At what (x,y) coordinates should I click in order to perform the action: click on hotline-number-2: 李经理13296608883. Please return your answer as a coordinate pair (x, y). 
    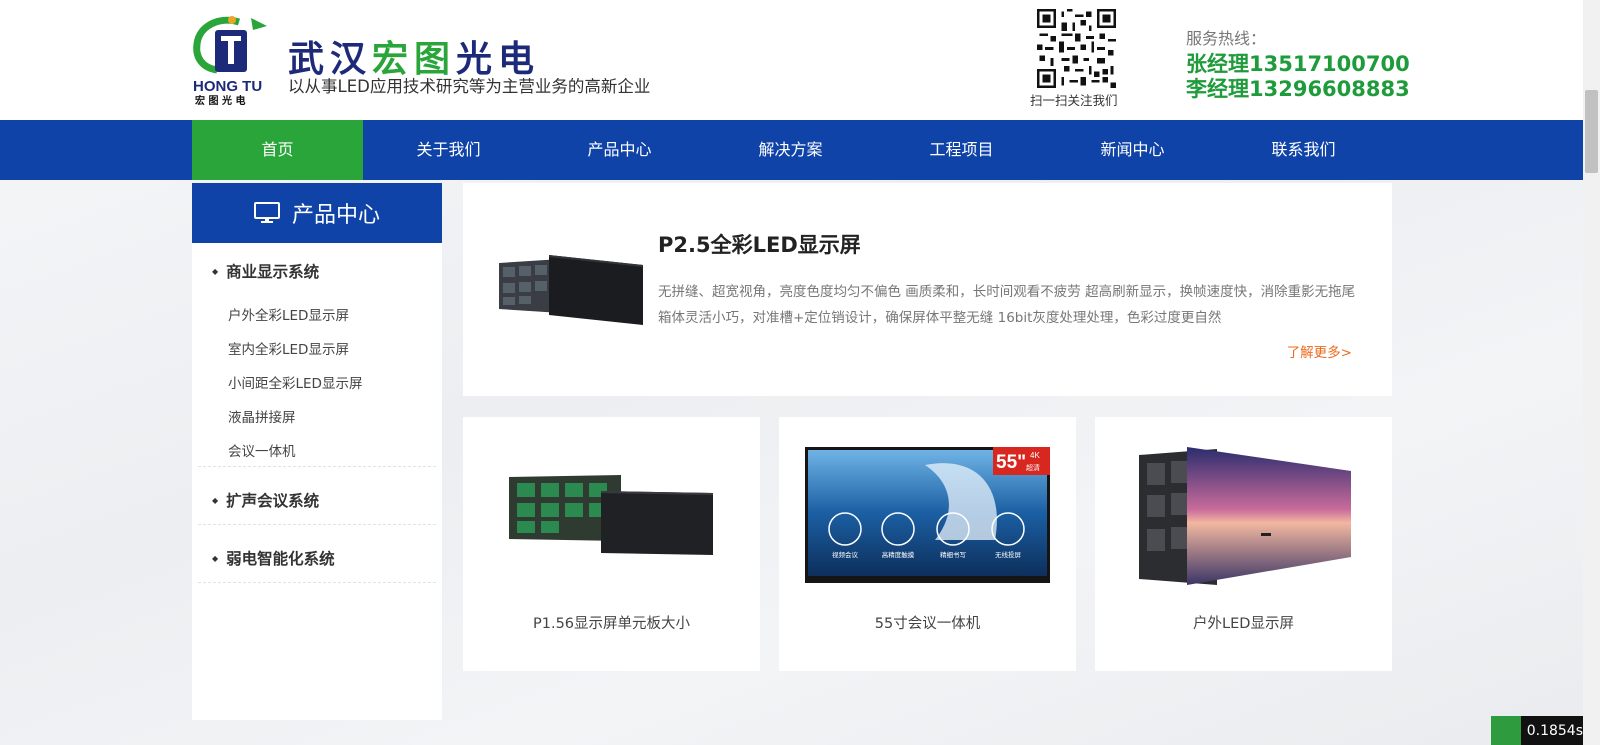
    Looking at the image, I should click on (1298, 89).